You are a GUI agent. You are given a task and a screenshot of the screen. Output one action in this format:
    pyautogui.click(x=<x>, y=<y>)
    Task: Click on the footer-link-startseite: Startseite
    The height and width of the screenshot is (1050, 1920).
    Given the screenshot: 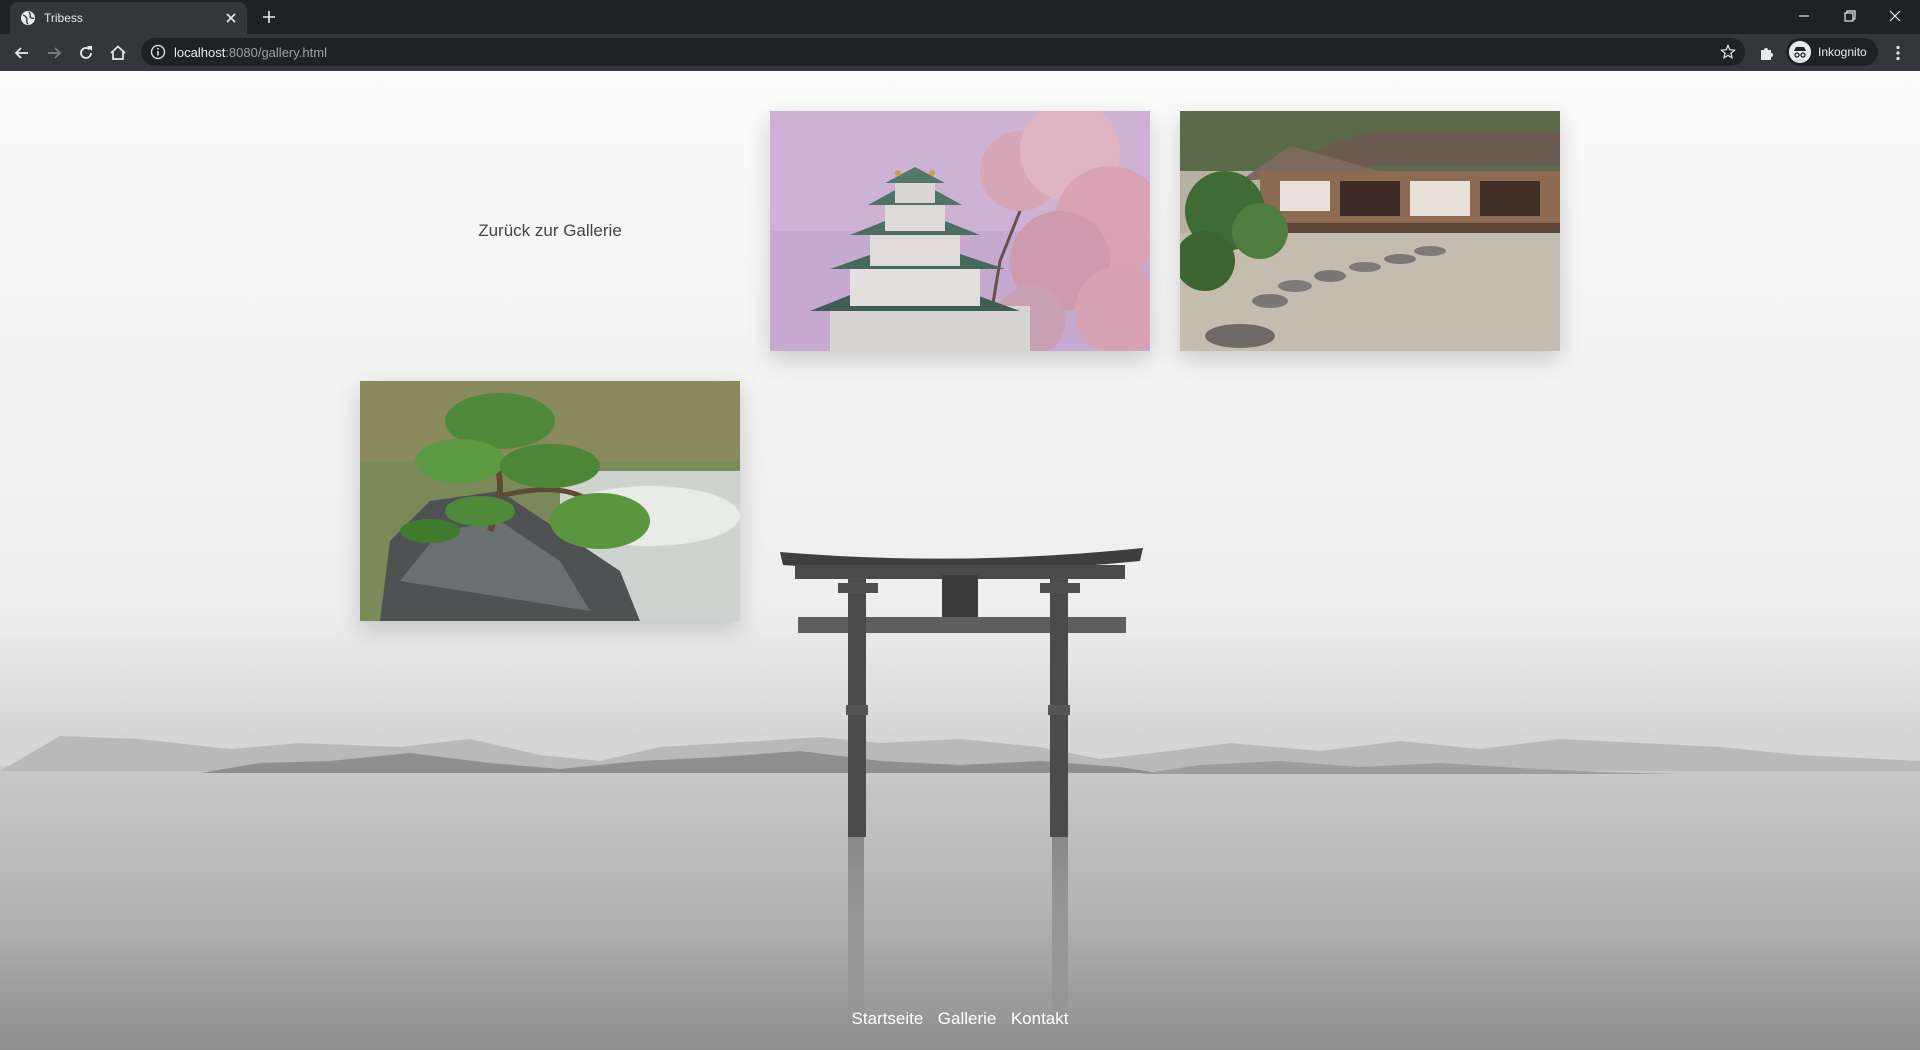 What is the action you would take?
    pyautogui.click(x=888, y=1019)
    